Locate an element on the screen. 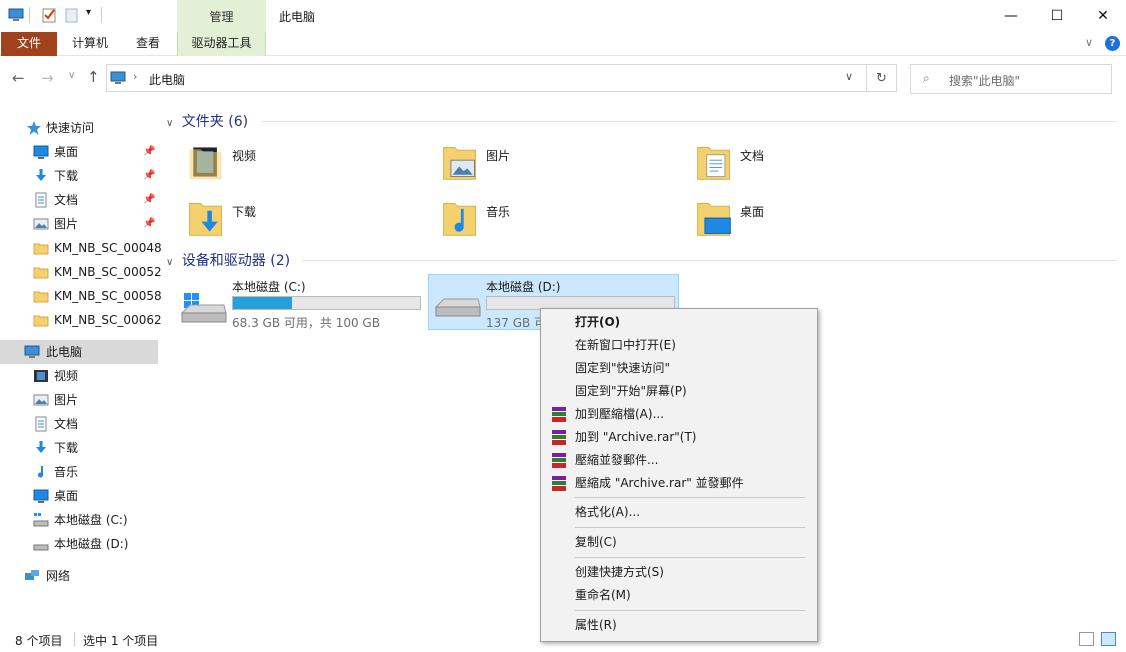  tab-drive-tools: 驱动器工具 is located at coordinates (221, 44).